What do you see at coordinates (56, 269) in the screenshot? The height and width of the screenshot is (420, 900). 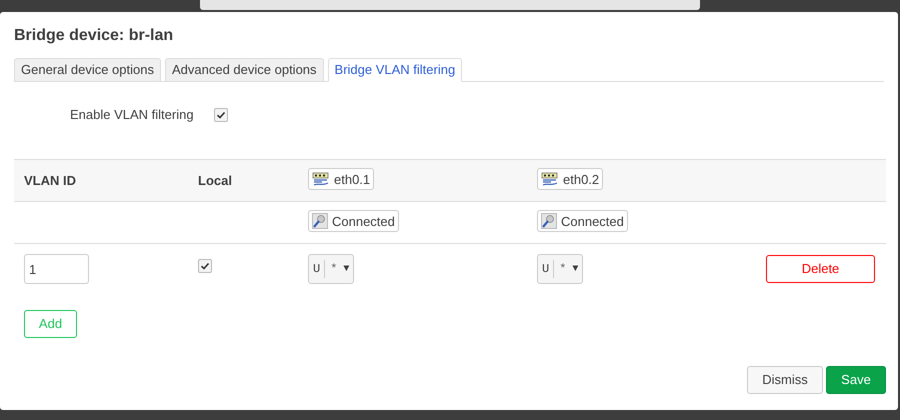 I see `vlan-id-field: 1` at bounding box center [56, 269].